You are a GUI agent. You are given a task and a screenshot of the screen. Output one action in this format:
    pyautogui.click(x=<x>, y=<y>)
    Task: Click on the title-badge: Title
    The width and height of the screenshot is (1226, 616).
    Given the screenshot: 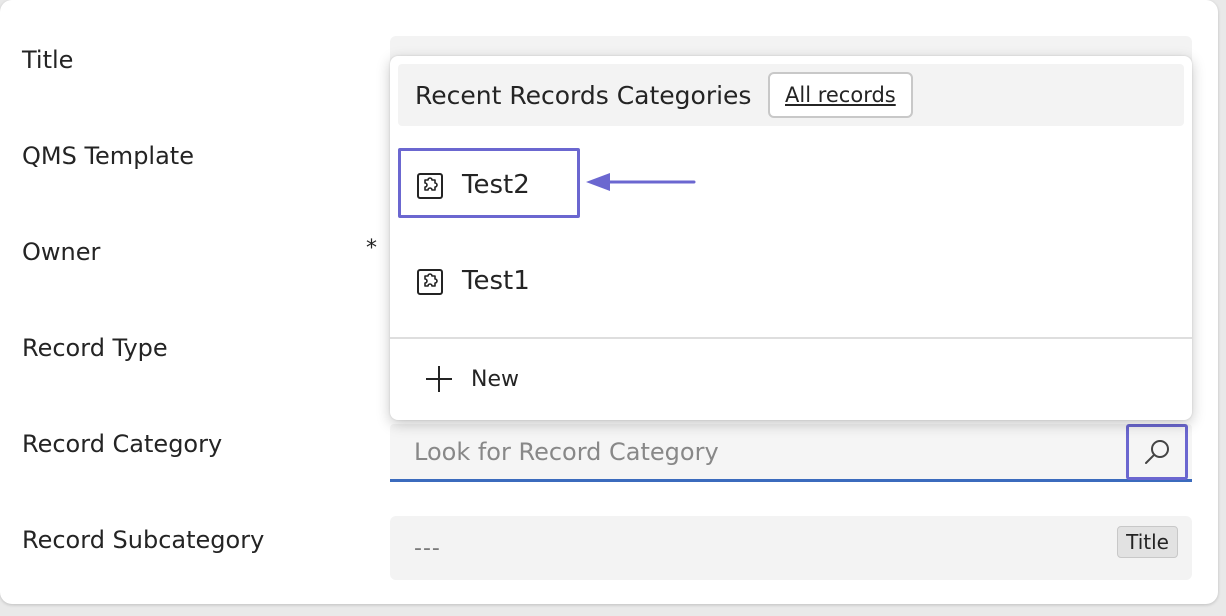 What is the action you would take?
    pyautogui.click(x=1147, y=542)
    